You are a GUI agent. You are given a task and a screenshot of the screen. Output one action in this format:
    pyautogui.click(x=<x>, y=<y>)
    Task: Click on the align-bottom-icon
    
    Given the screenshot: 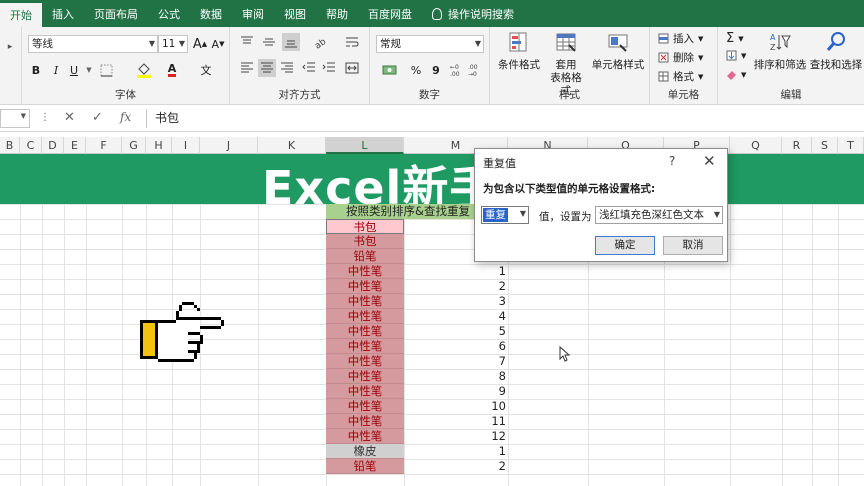 What is the action you would take?
    pyautogui.click(x=291, y=42)
    